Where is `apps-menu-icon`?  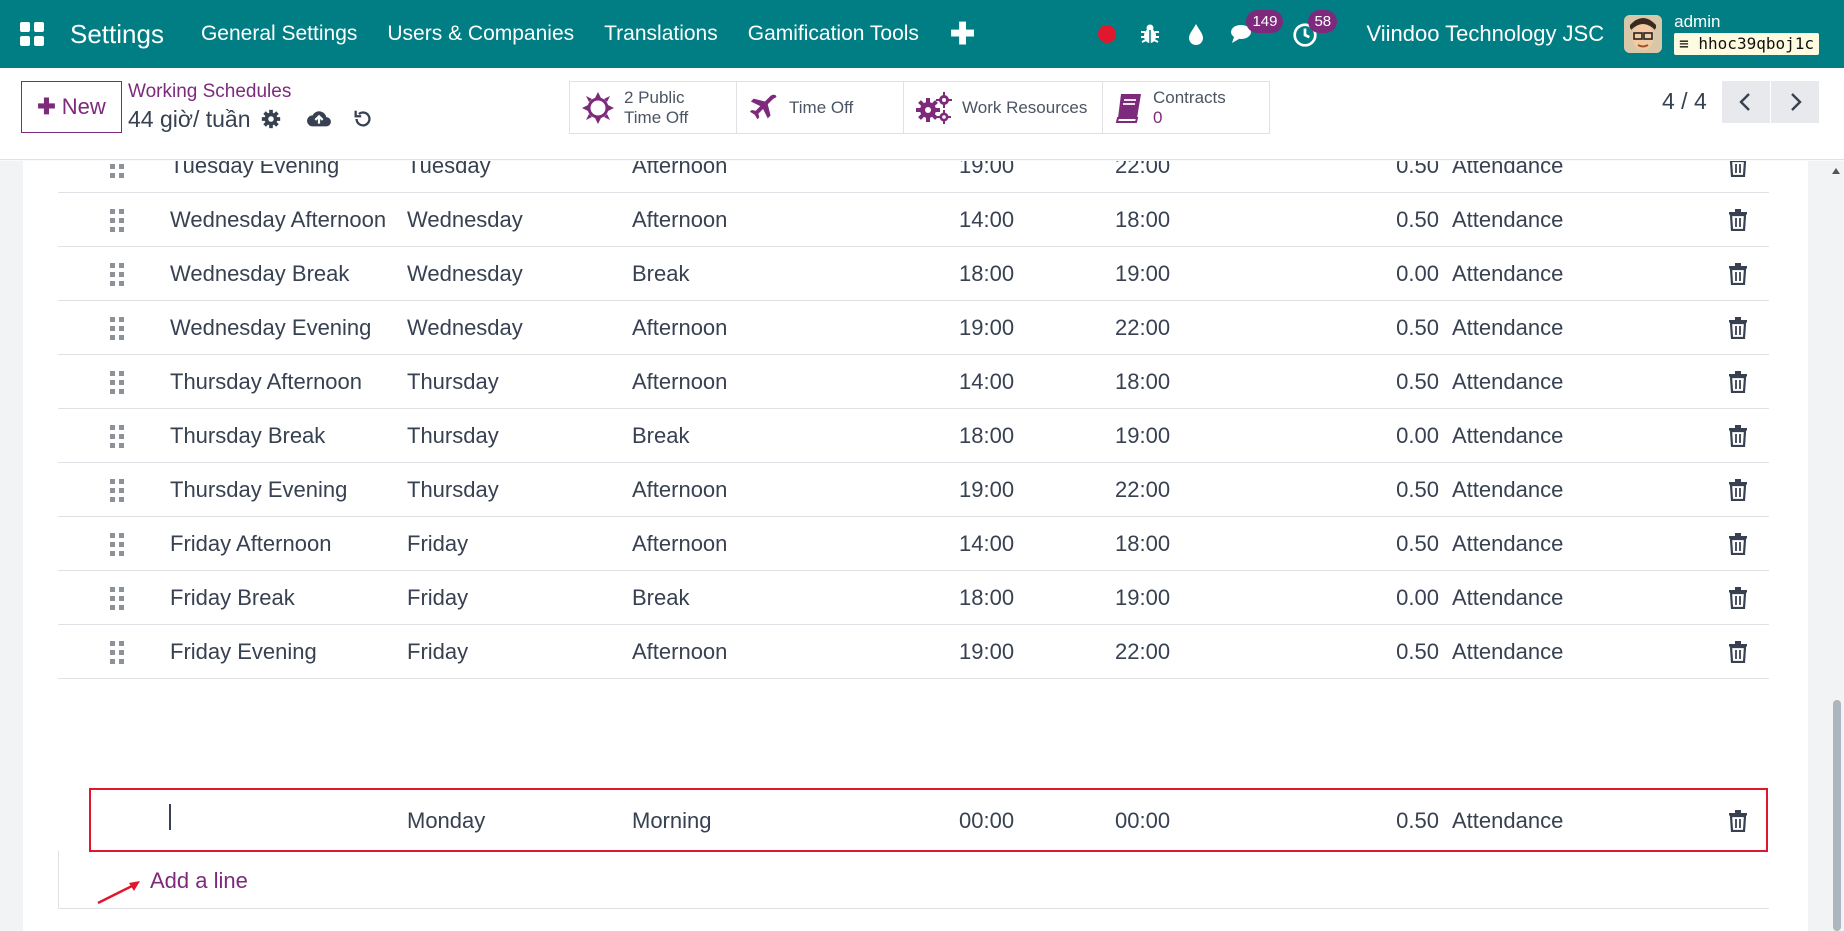 apps-menu-icon is located at coordinates (32, 34).